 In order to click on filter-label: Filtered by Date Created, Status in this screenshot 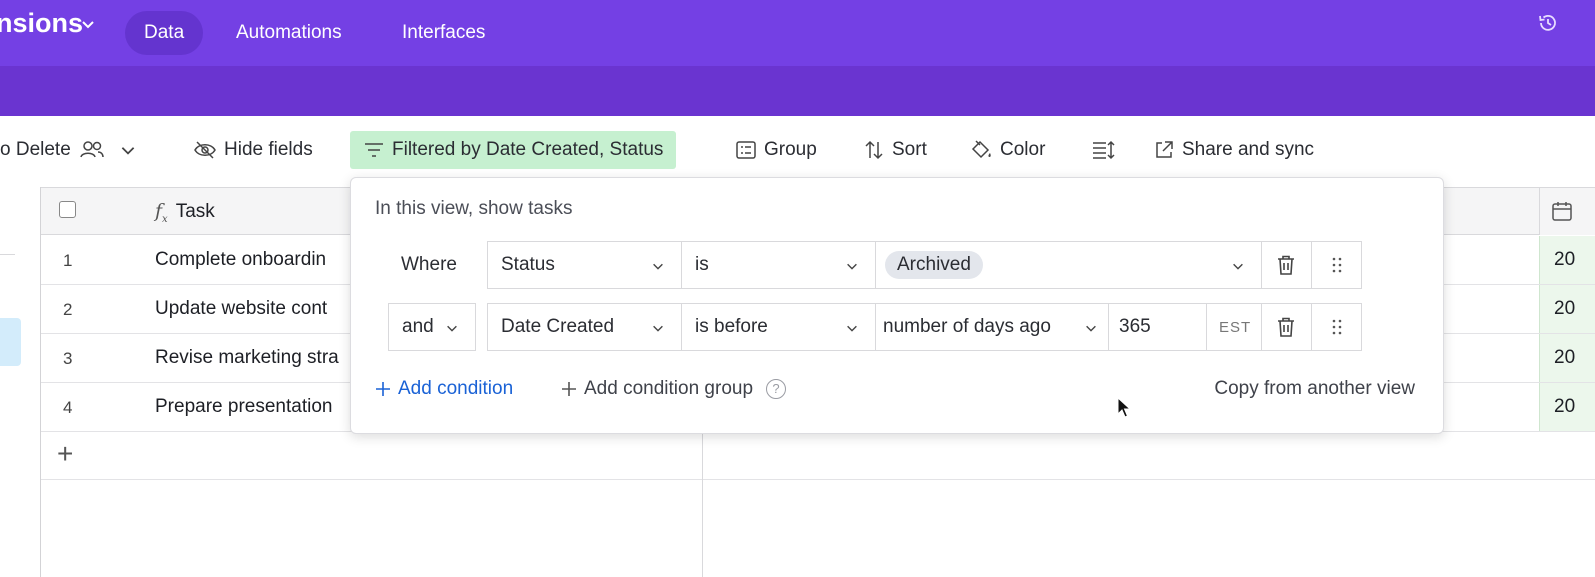, I will do `click(528, 149)`.